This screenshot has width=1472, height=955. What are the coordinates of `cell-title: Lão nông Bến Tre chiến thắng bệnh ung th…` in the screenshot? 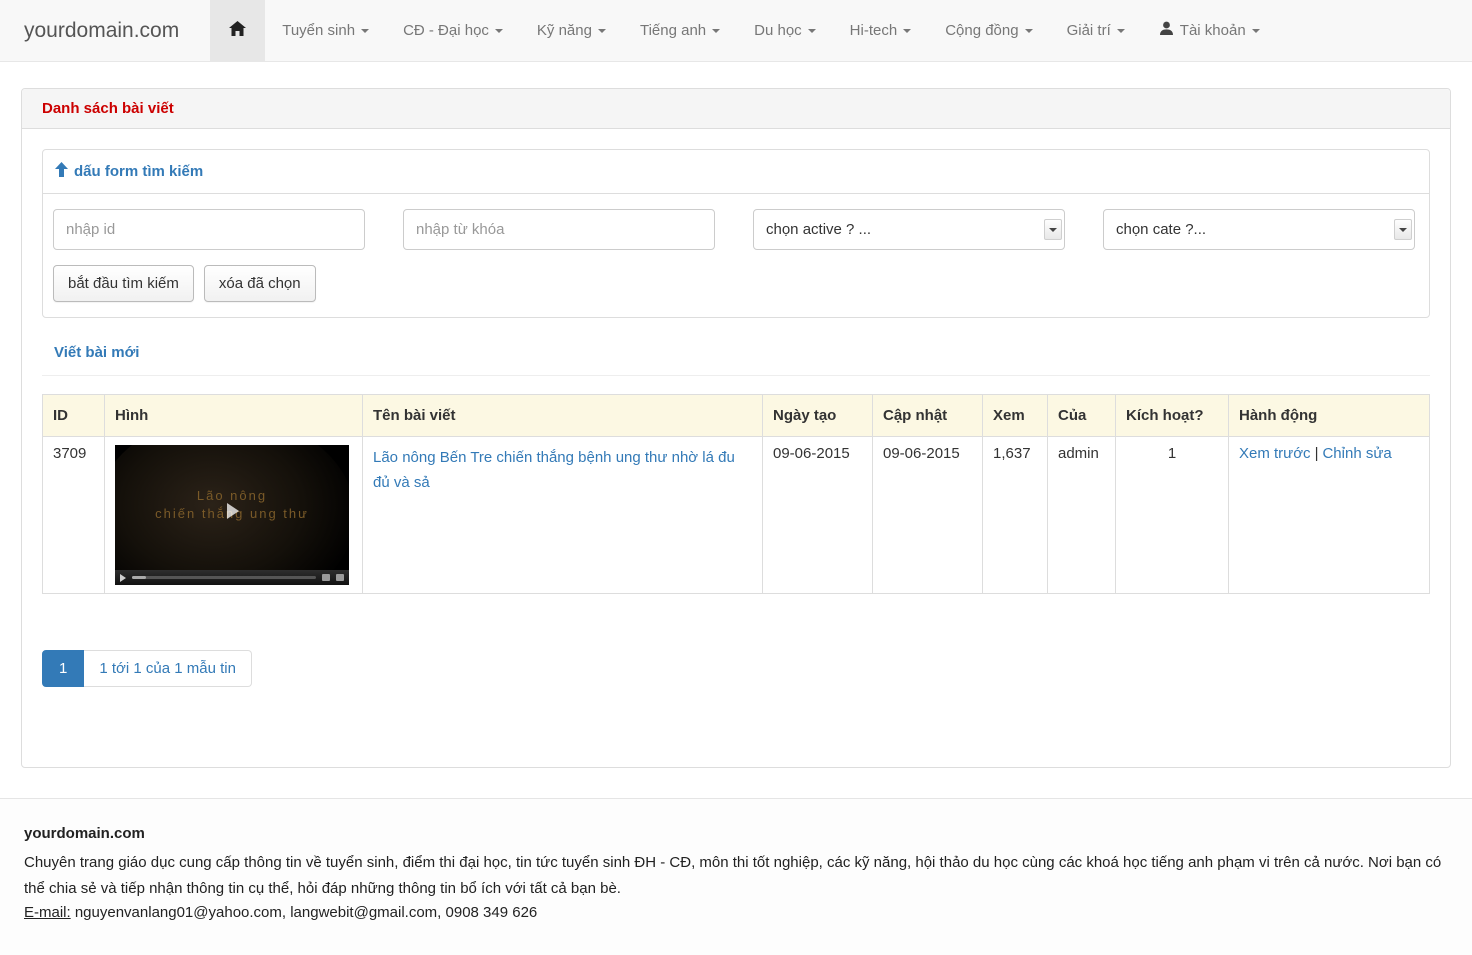 It's located at (562, 515).